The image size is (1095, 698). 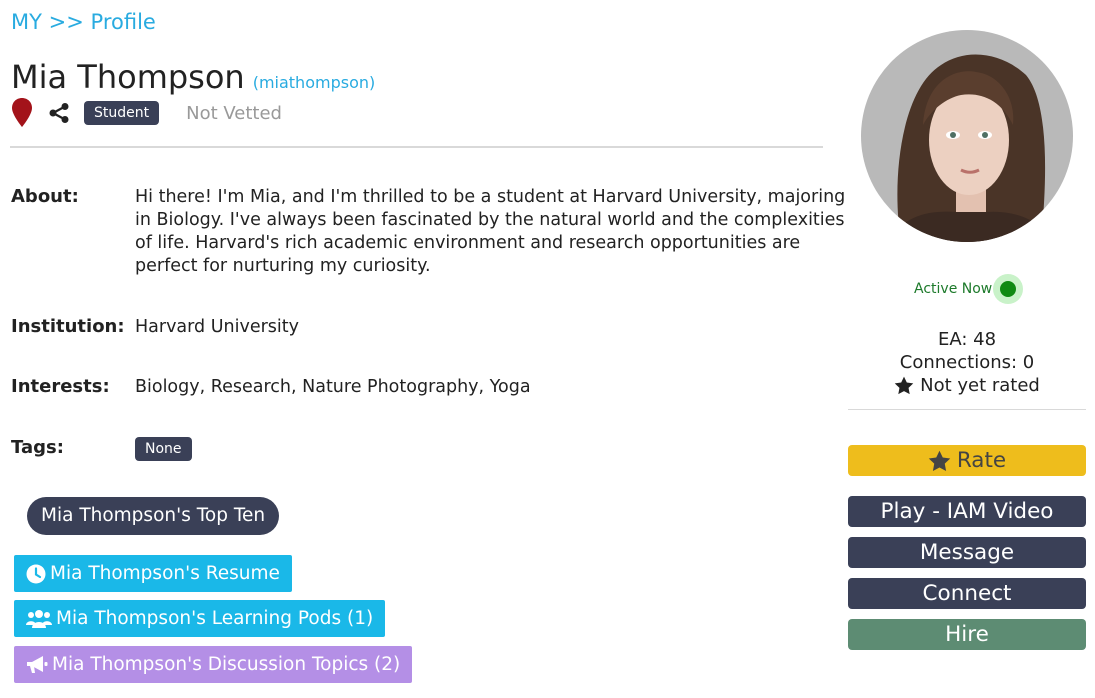 I want to click on profile-meta-row: Student Not Vetted, so click(x=146, y=113).